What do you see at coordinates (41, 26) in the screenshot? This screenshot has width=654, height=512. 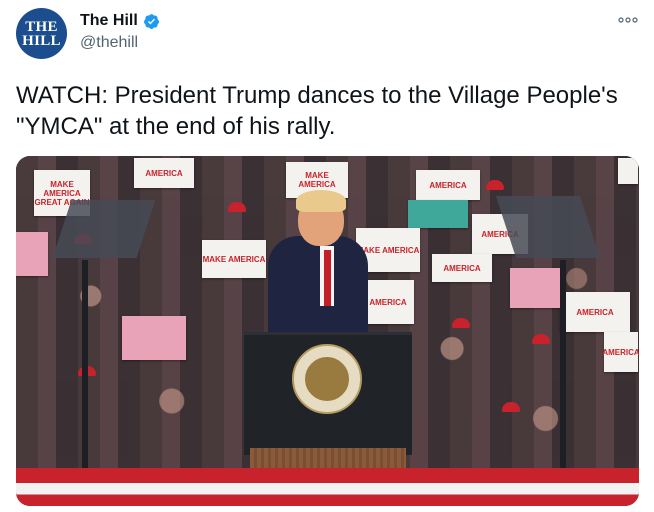 I see `avatar-line-1: THE` at bounding box center [41, 26].